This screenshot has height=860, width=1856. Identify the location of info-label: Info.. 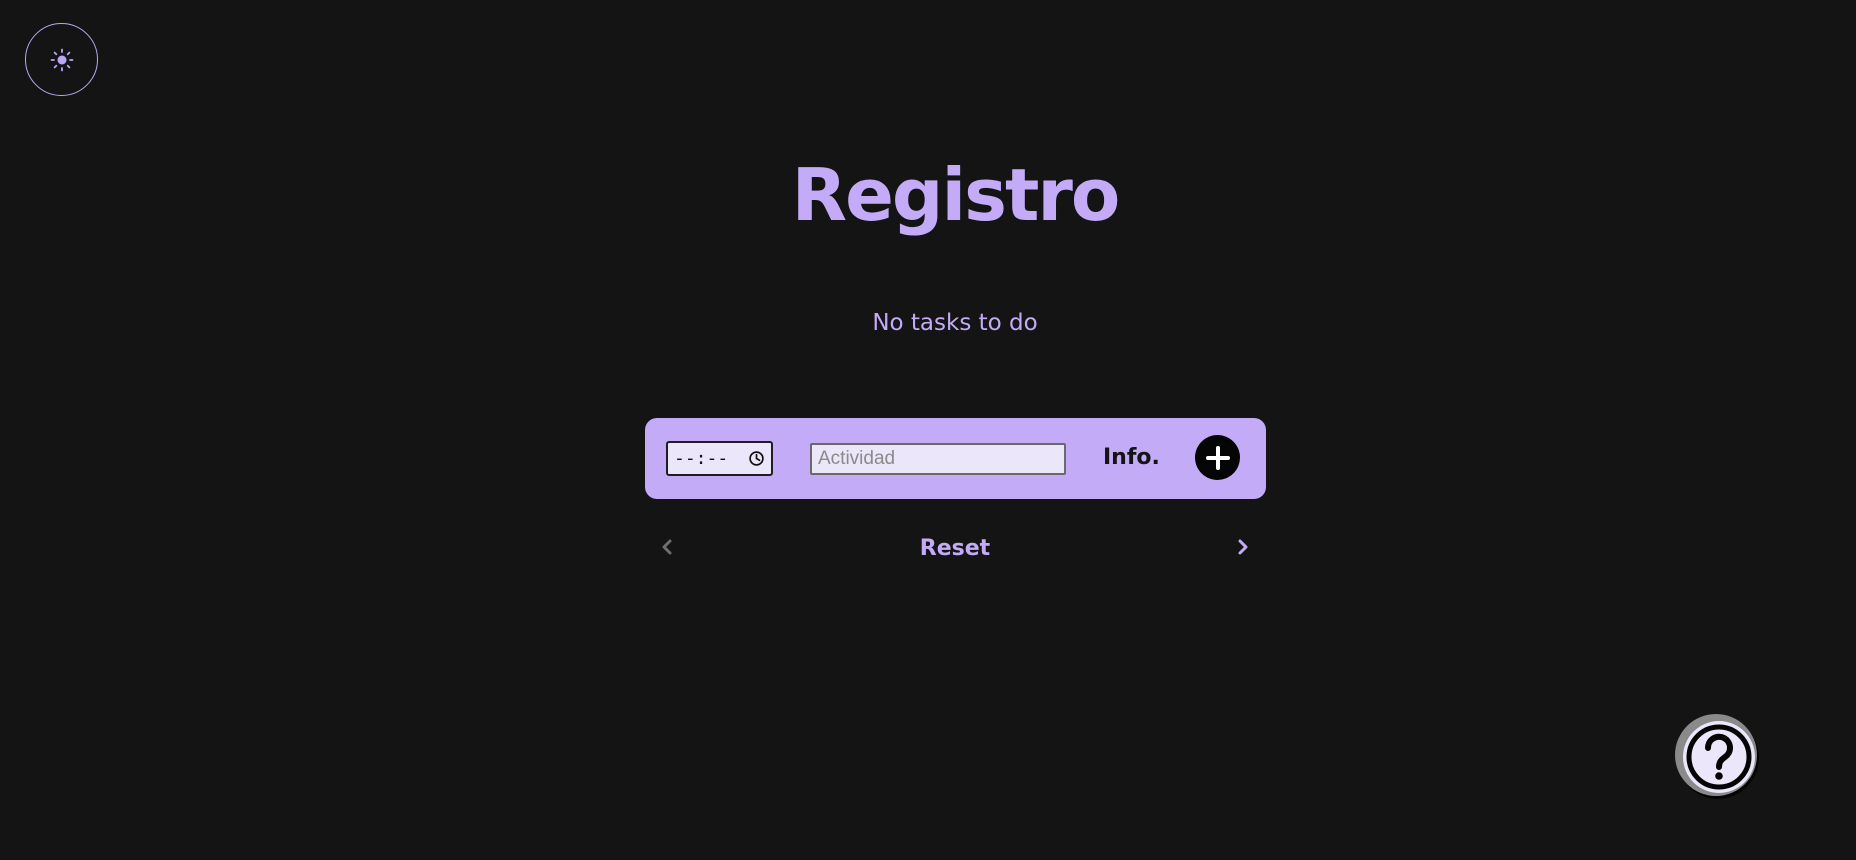
(1131, 457).